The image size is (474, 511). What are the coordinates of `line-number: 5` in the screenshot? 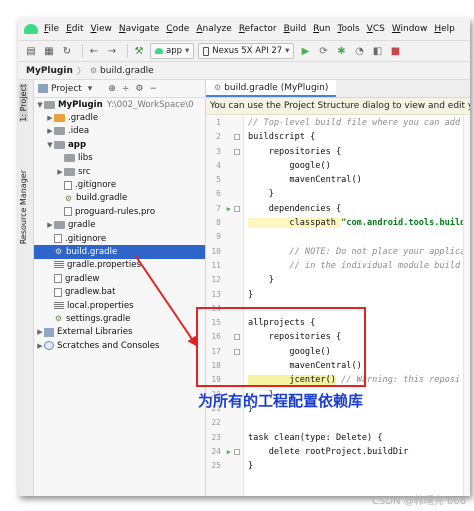 It's located at (218, 180).